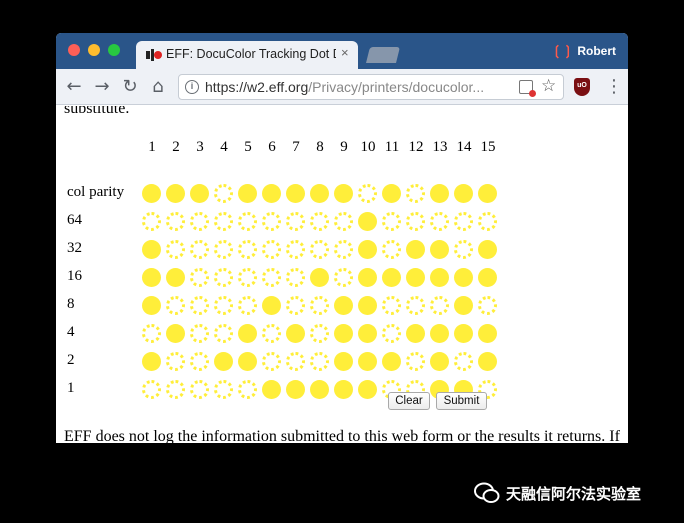  I want to click on bookmark-star-icon: ☆, so click(548, 86).